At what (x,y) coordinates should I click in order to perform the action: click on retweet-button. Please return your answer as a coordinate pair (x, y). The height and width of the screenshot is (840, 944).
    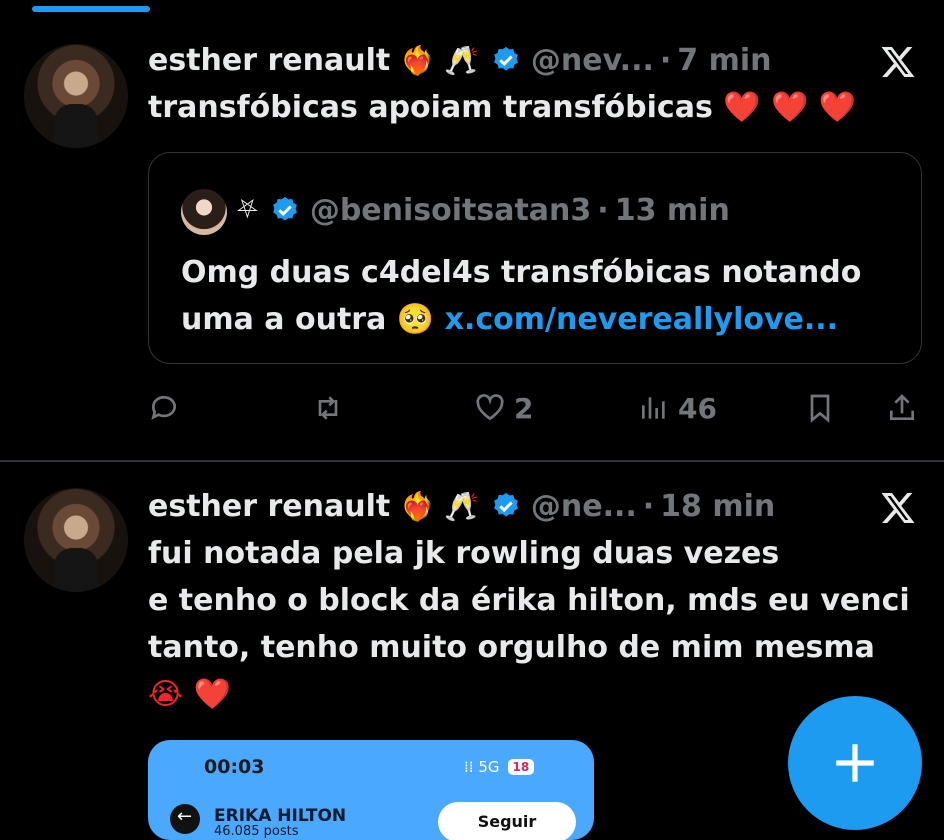
    Looking at the image, I should click on (328, 408).